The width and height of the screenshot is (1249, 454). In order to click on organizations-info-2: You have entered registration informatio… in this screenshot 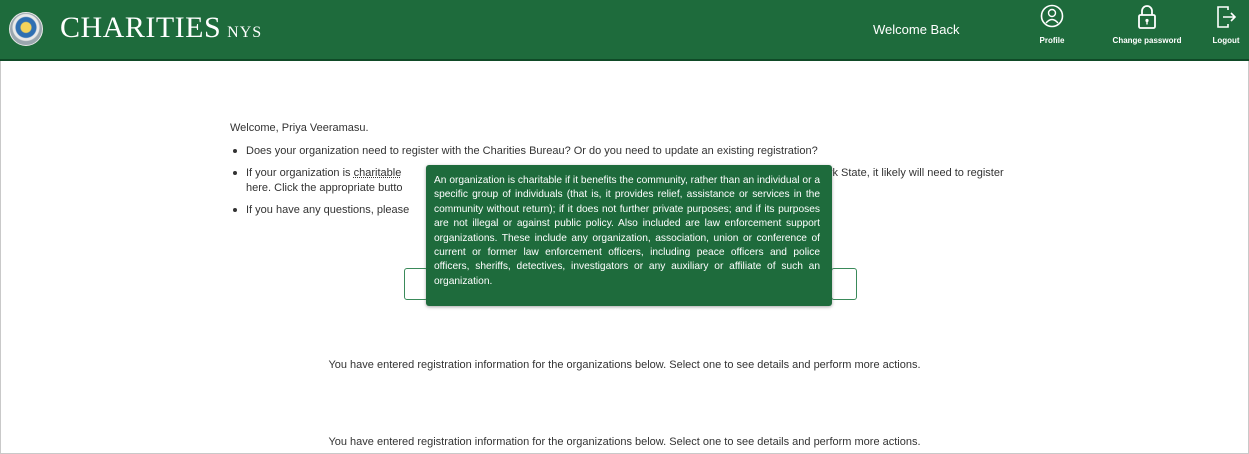, I will do `click(624, 442)`.